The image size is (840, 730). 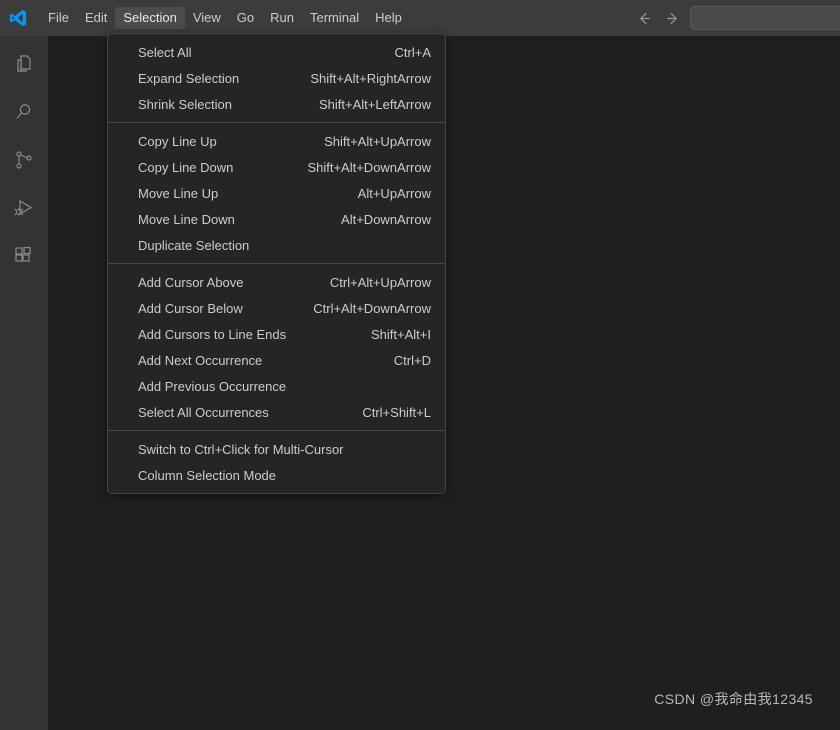 I want to click on extensions-icon, so click(x=24, y=258).